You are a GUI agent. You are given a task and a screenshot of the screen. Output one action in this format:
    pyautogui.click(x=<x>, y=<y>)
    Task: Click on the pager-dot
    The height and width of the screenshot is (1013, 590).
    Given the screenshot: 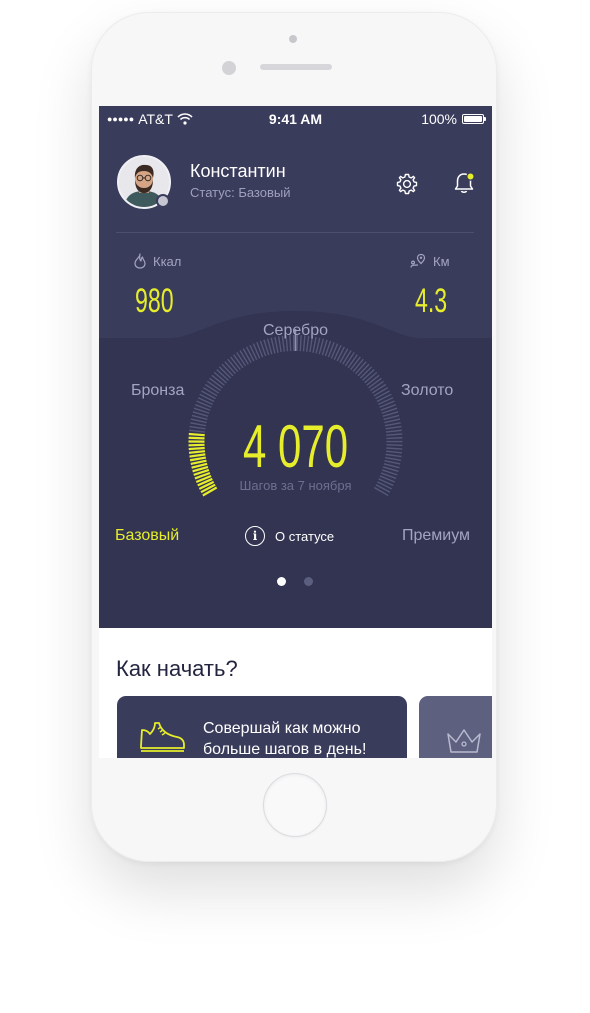 What is the action you would take?
    pyautogui.click(x=308, y=581)
    